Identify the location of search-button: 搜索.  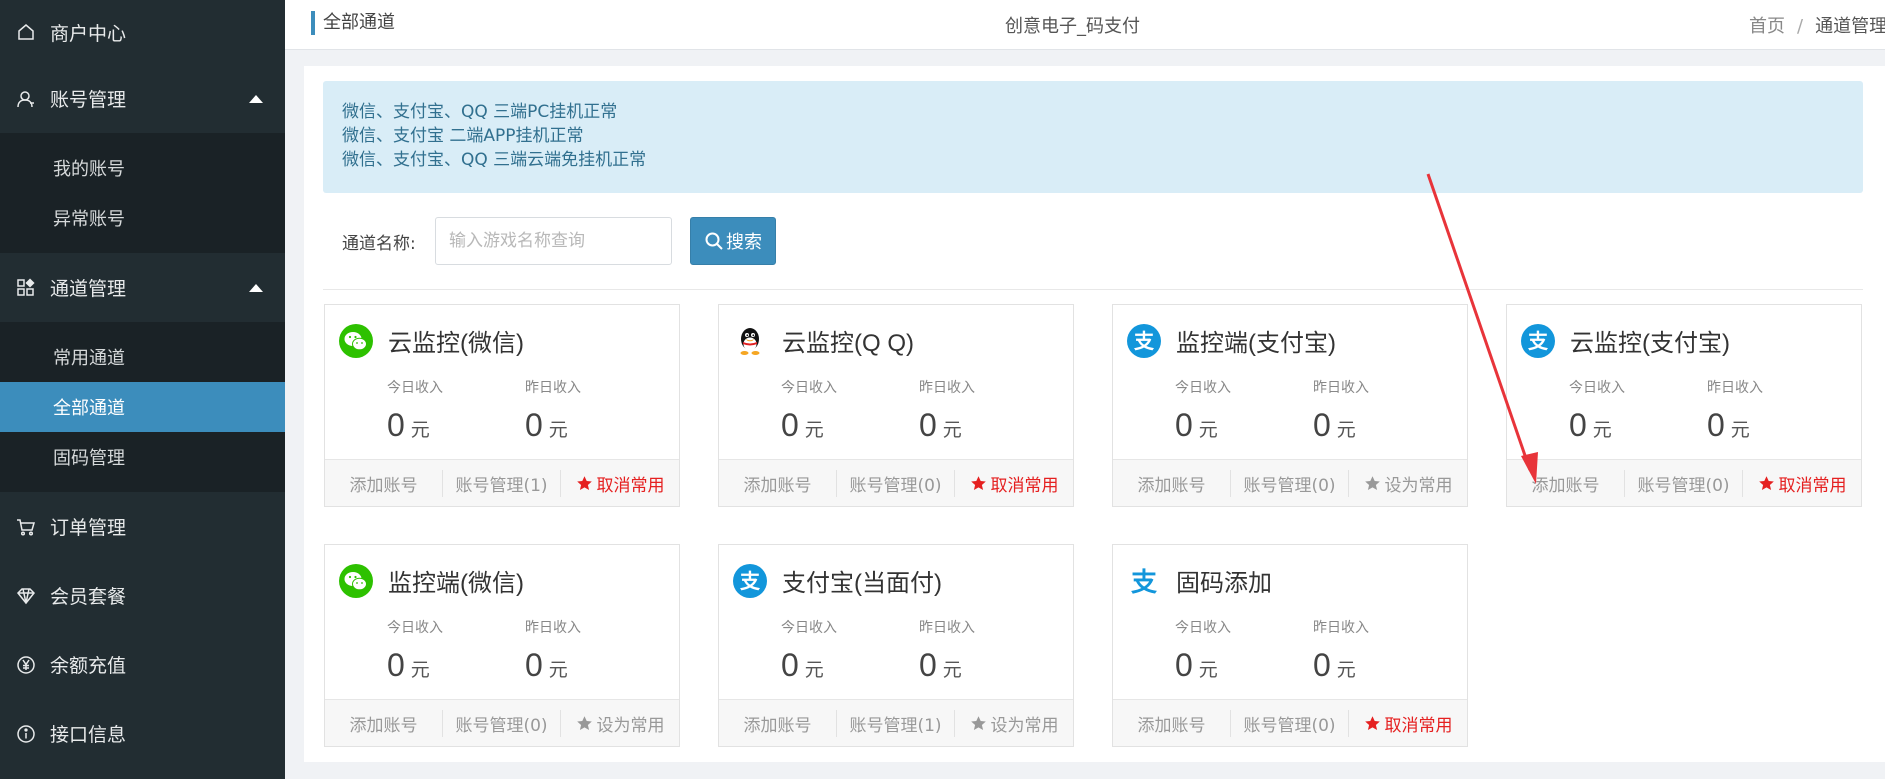
(733, 241).